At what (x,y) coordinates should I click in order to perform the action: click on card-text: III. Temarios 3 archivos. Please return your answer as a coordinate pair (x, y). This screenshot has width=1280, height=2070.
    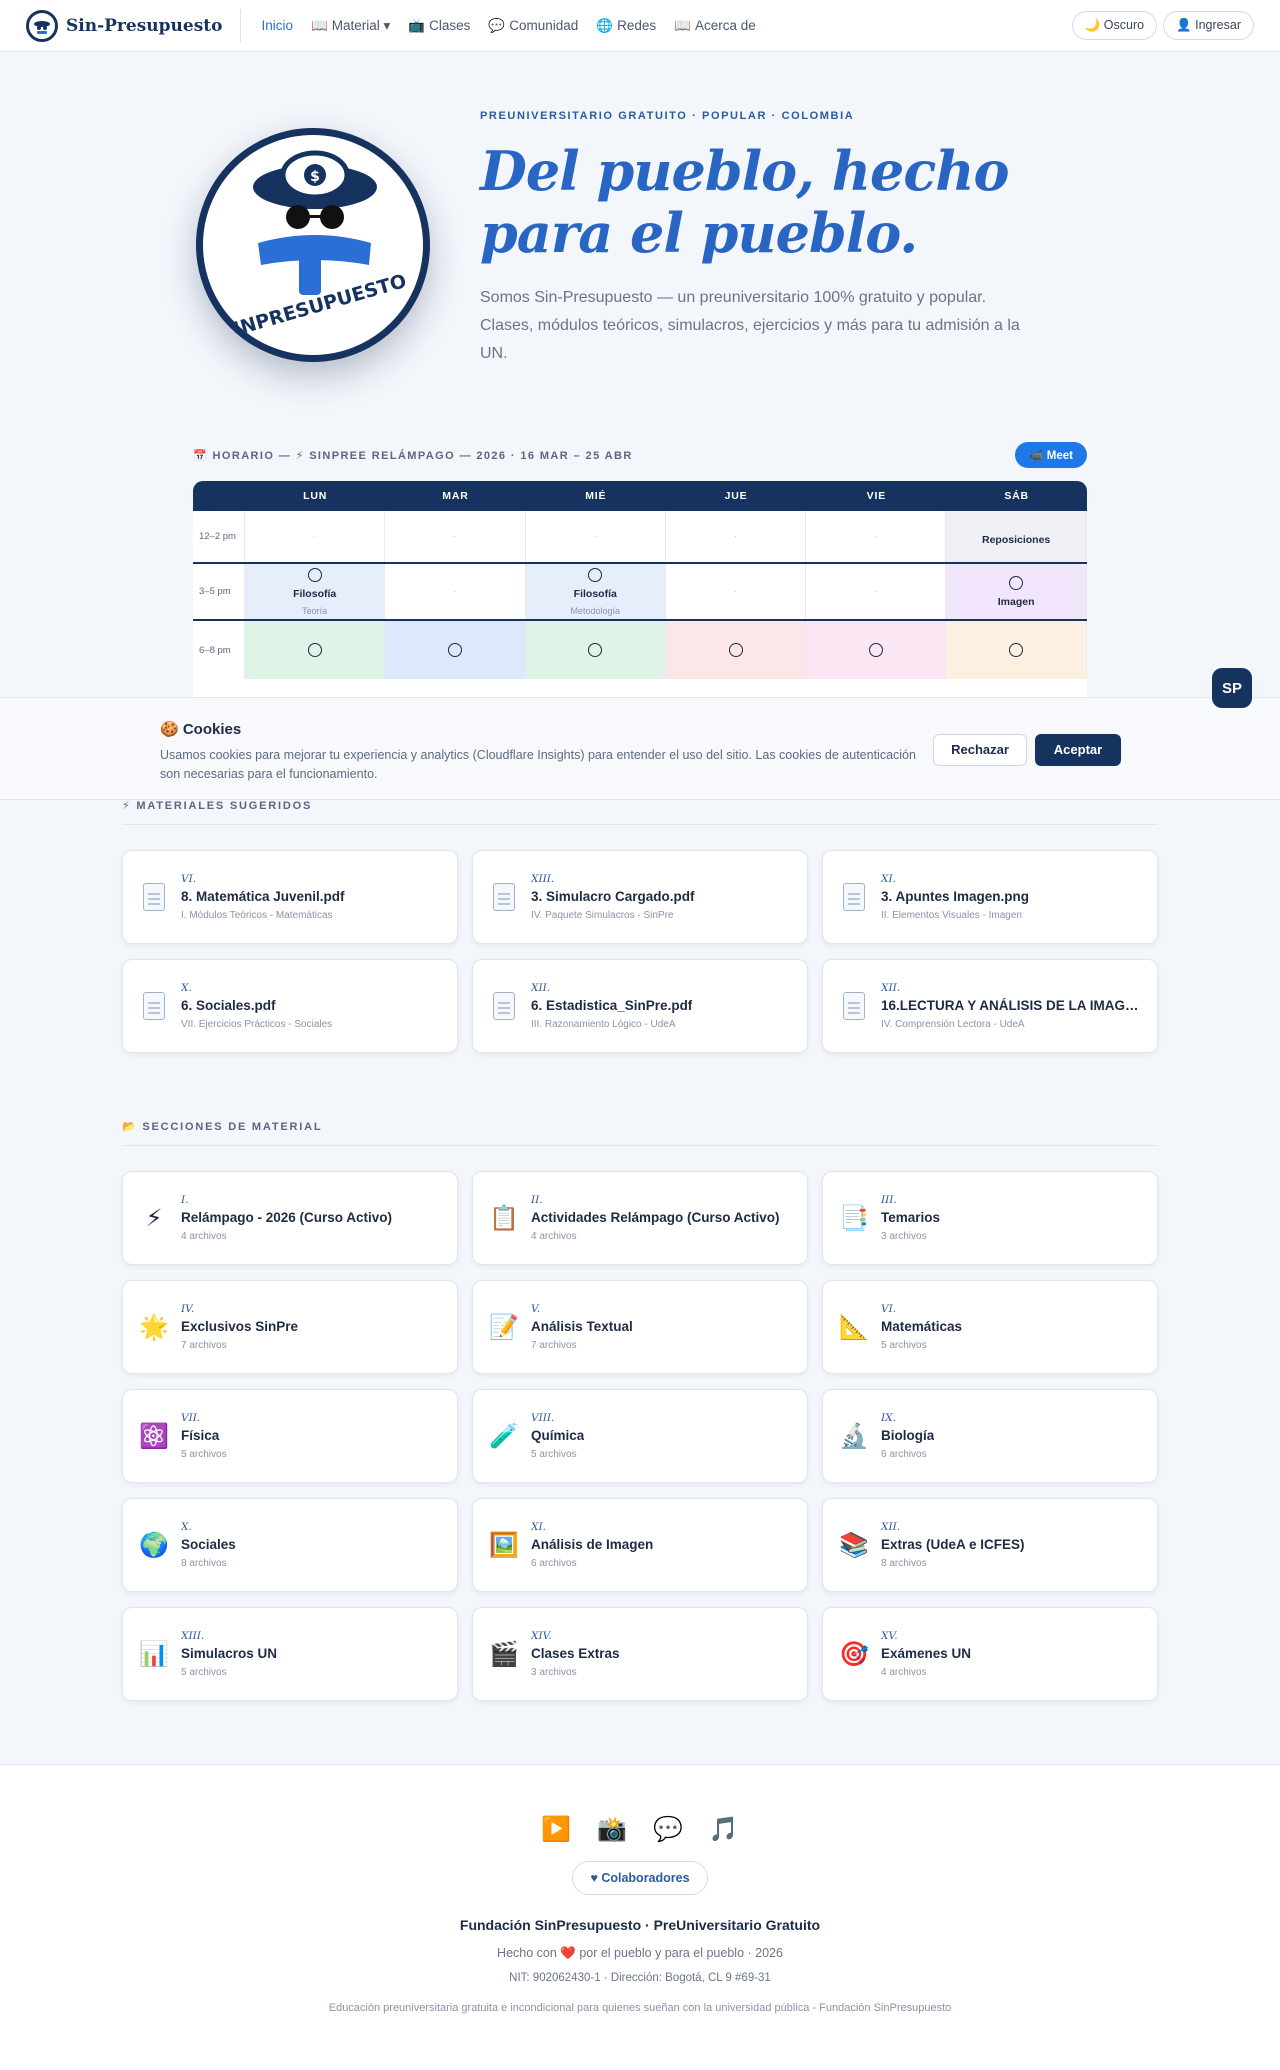
    Looking at the image, I should click on (910, 1218).